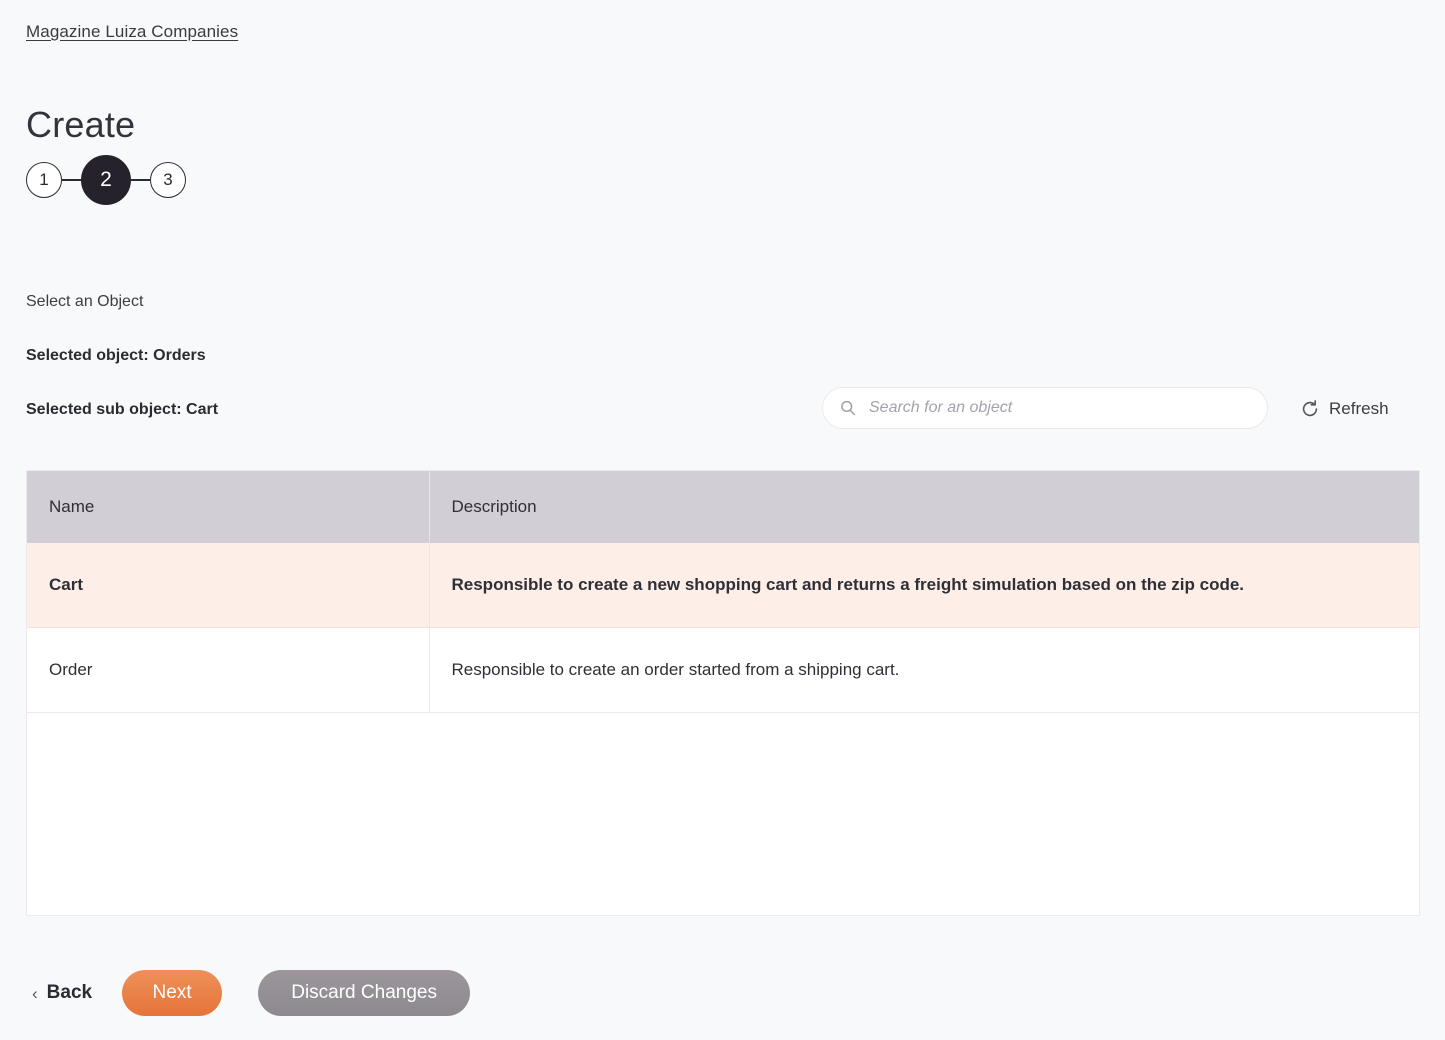  What do you see at coordinates (228, 670) in the screenshot?
I see `cell-name: Order` at bounding box center [228, 670].